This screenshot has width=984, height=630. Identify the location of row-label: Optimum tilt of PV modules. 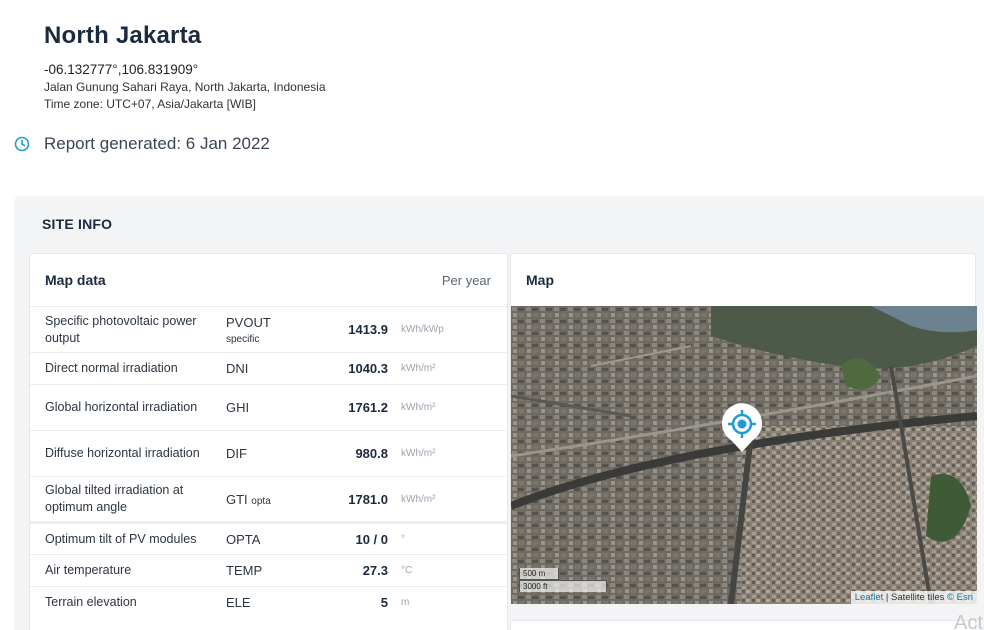
(128, 538).